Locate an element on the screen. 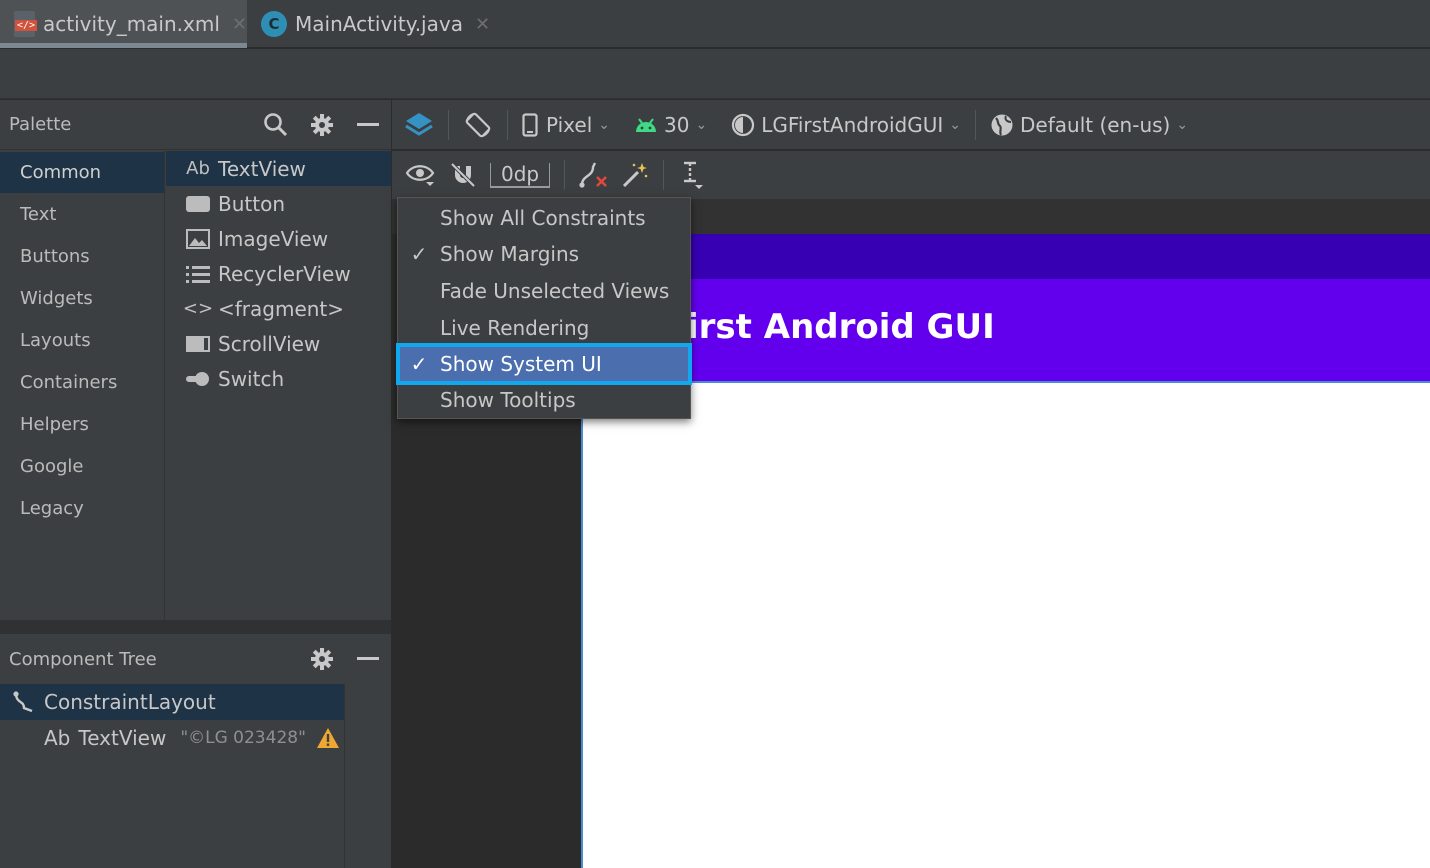 The width and height of the screenshot is (1430, 868). design-surface-button is located at coordinates (419, 125).